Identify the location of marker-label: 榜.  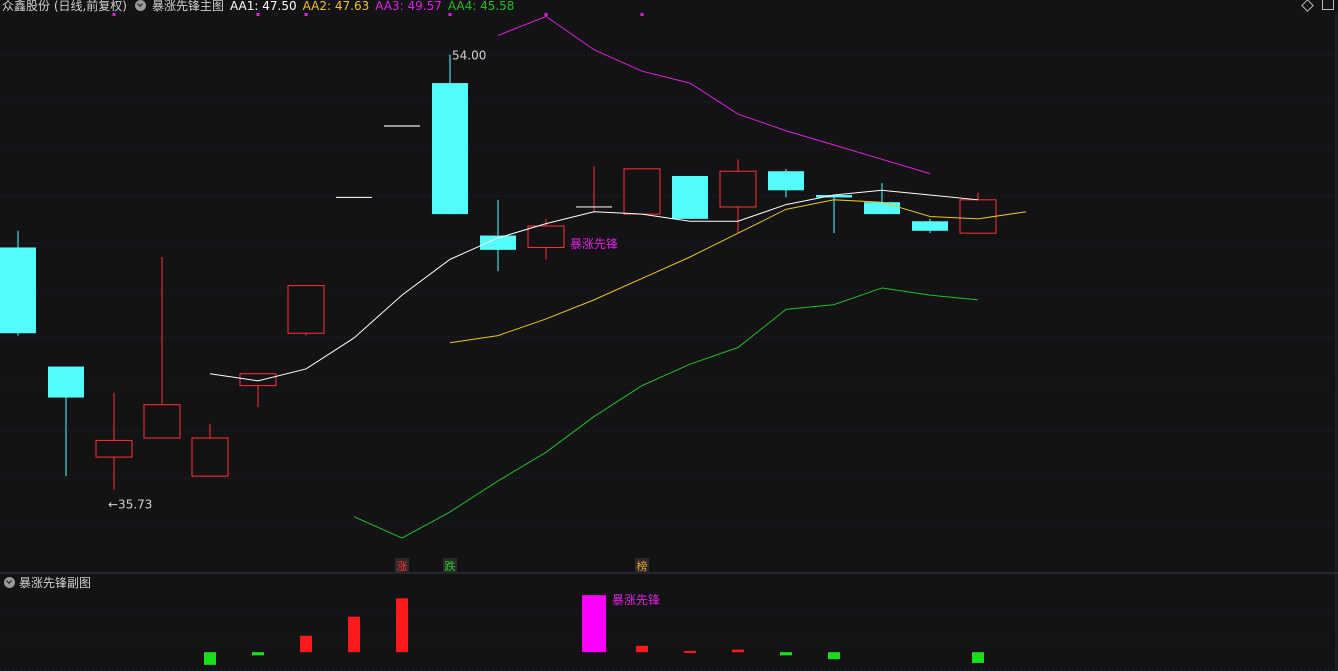
(642, 566).